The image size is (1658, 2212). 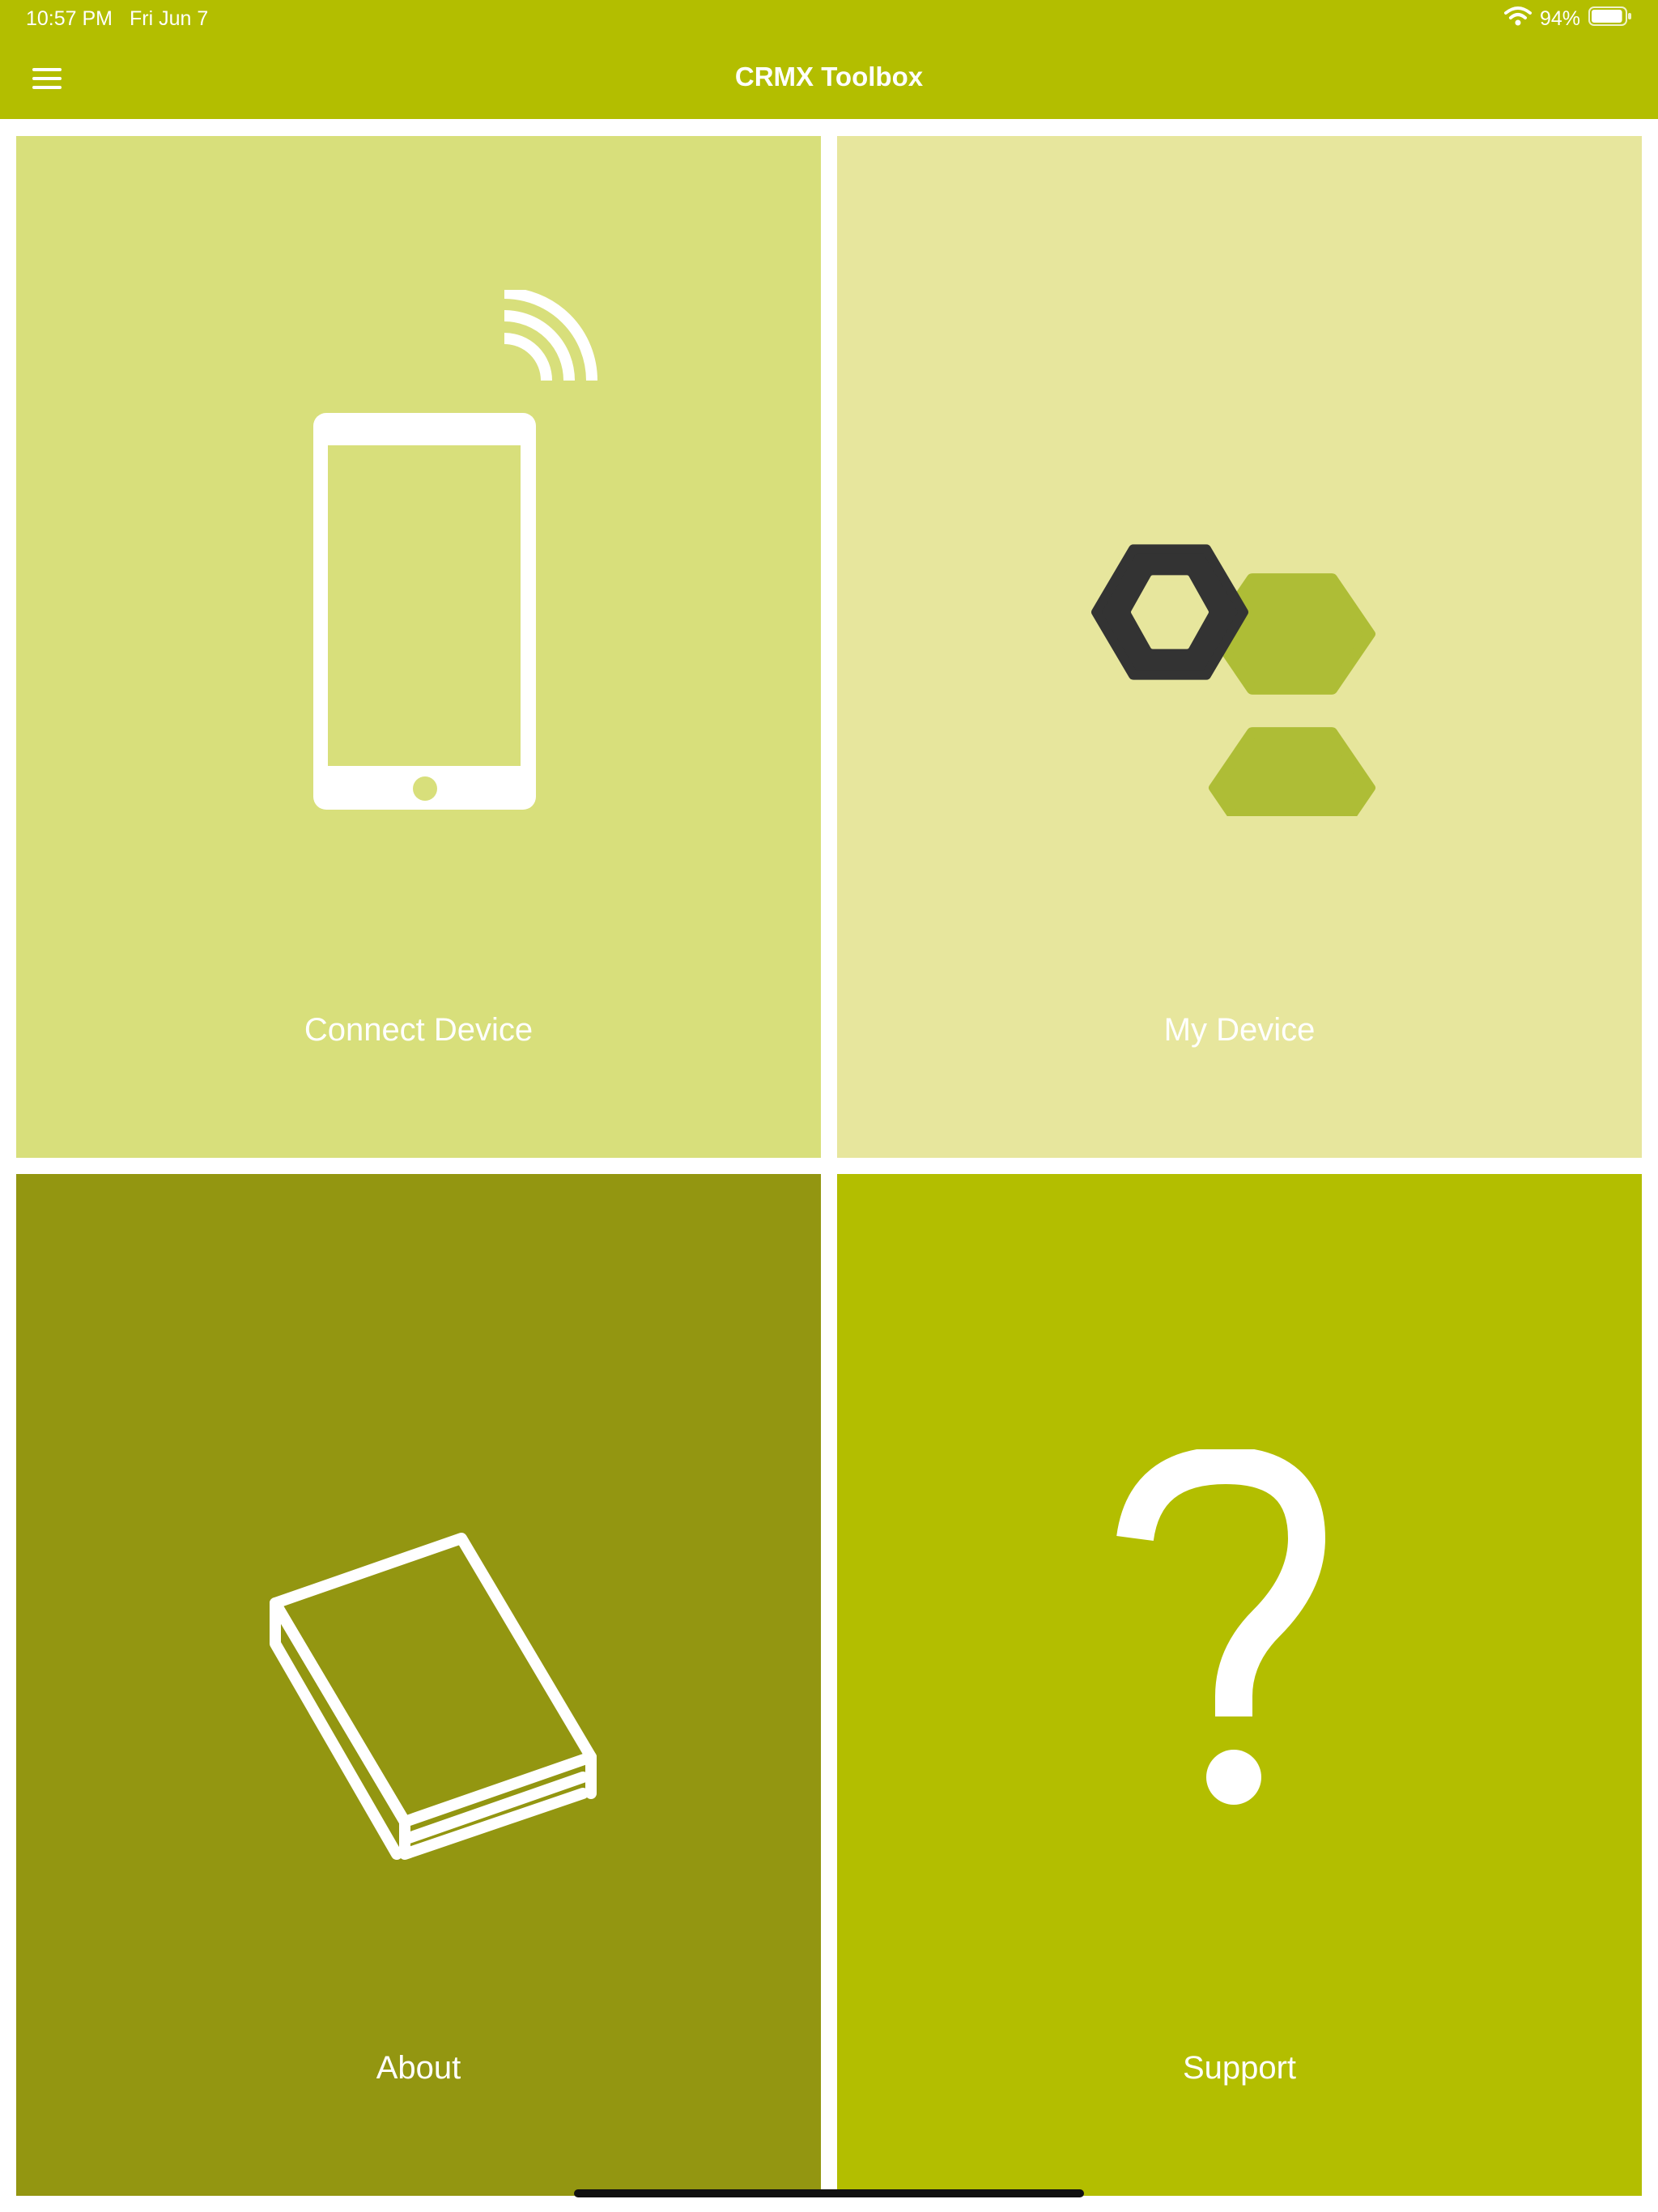 What do you see at coordinates (1559, 19) in the screenshot?
I see `battery-percentage: 94%` at bounding box center [1559, 19].